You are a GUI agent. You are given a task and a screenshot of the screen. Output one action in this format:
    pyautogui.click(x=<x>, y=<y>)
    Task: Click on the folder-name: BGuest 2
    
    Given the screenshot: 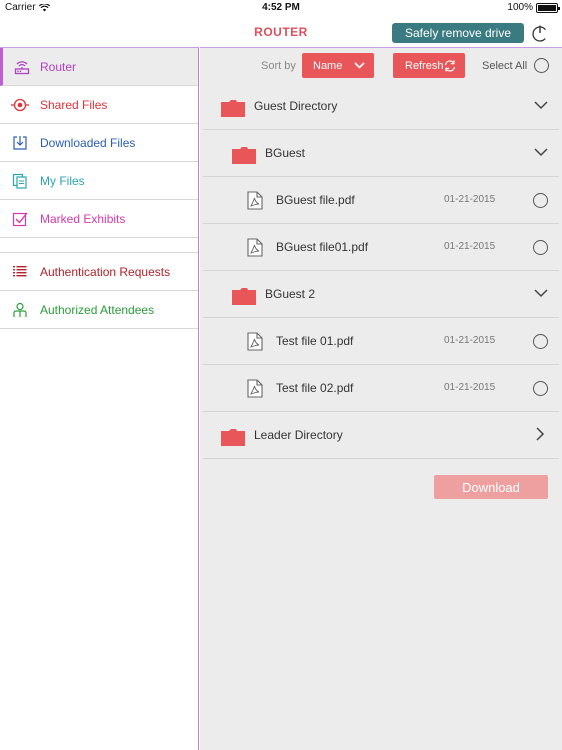 What is the action you would take?
    pyautogui.click(x=290, y=294)
    